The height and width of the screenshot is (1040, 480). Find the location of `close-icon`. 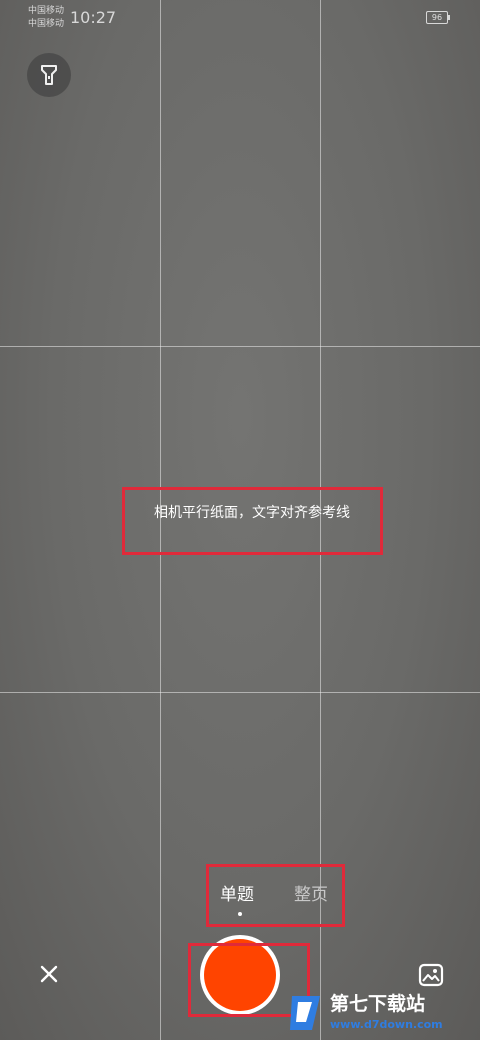

close-icon is located at coordinates (49, 974).